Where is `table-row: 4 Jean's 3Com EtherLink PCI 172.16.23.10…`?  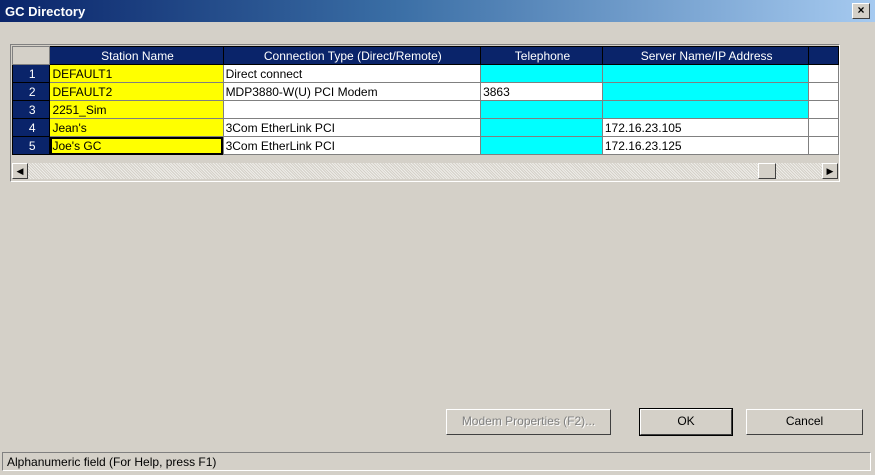
table-row: 4 Jean's 3Com EtherLink PCI 172.16.23.10… is located at coordinates (425, 127).